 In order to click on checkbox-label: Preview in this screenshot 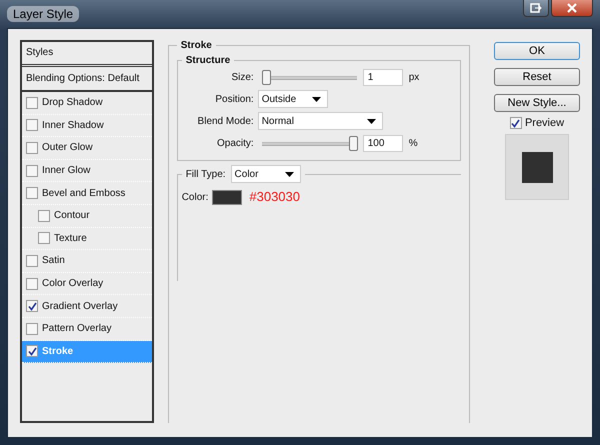, I will do `click(544, 123)`.